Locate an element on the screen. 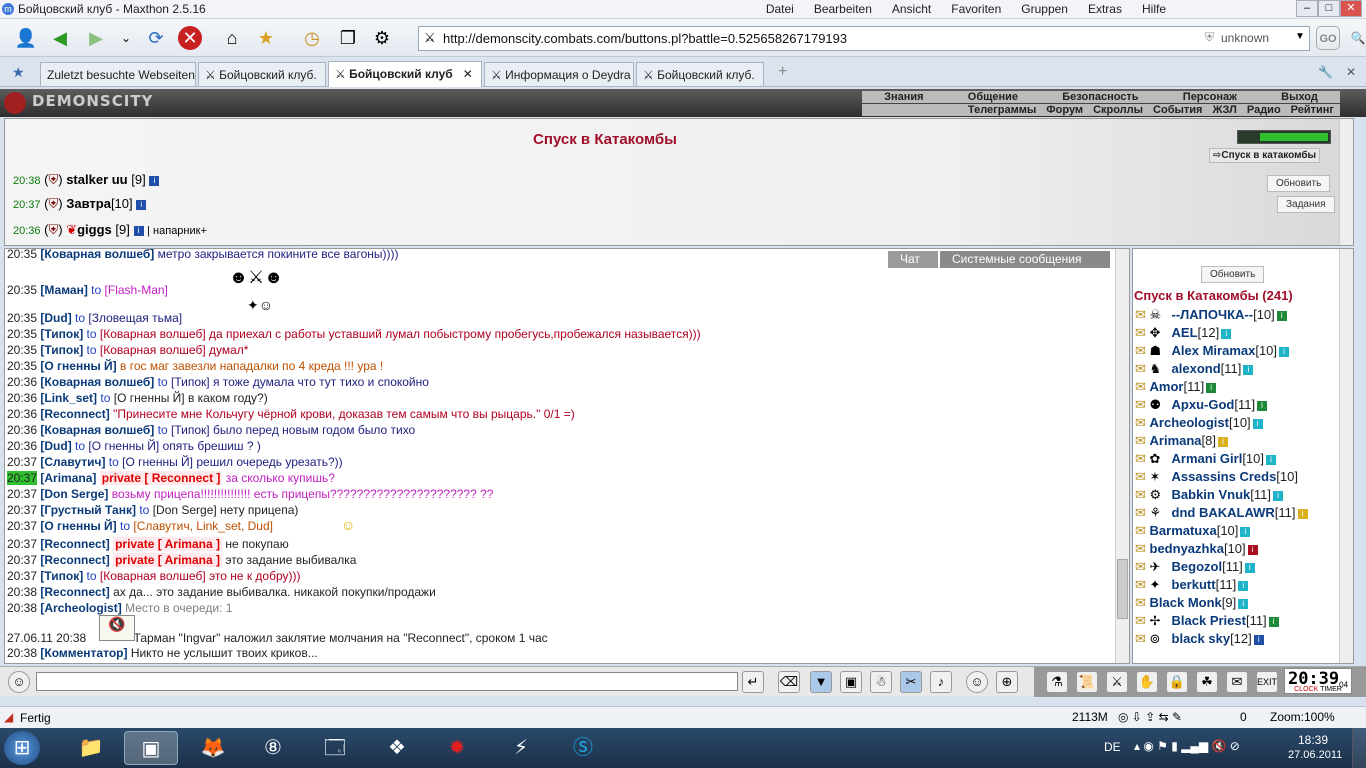 The width and height of the screenshot is (1366, 768). nav-exit: Выход is located at coordinates (1299, 97).